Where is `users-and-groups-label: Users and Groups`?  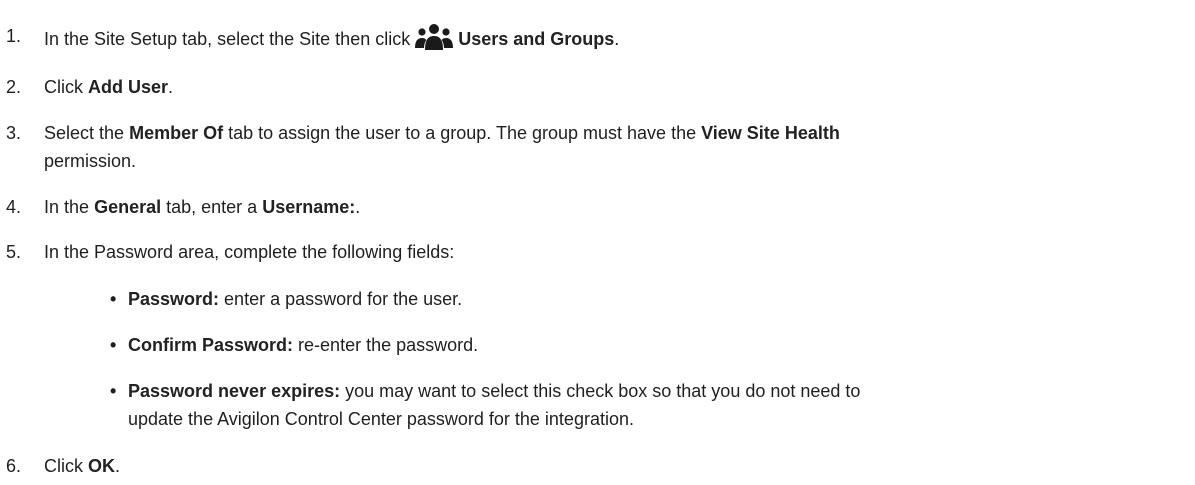
users-and-groups-label: Users and Groups is located at coordinates (536, 39).